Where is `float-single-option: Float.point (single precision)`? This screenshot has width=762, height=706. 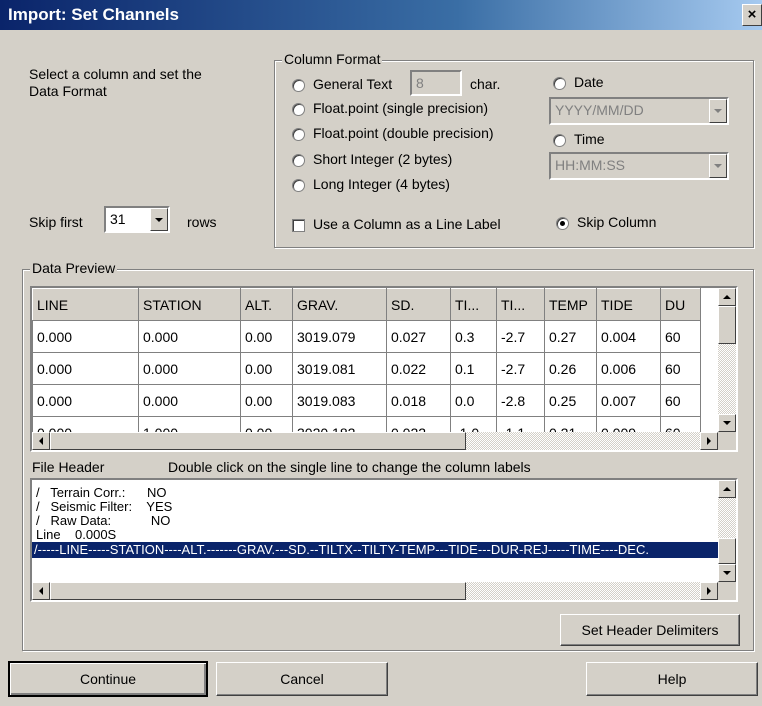 float-single-option: Float.point (single precision) is located at coordinates (390, 108).